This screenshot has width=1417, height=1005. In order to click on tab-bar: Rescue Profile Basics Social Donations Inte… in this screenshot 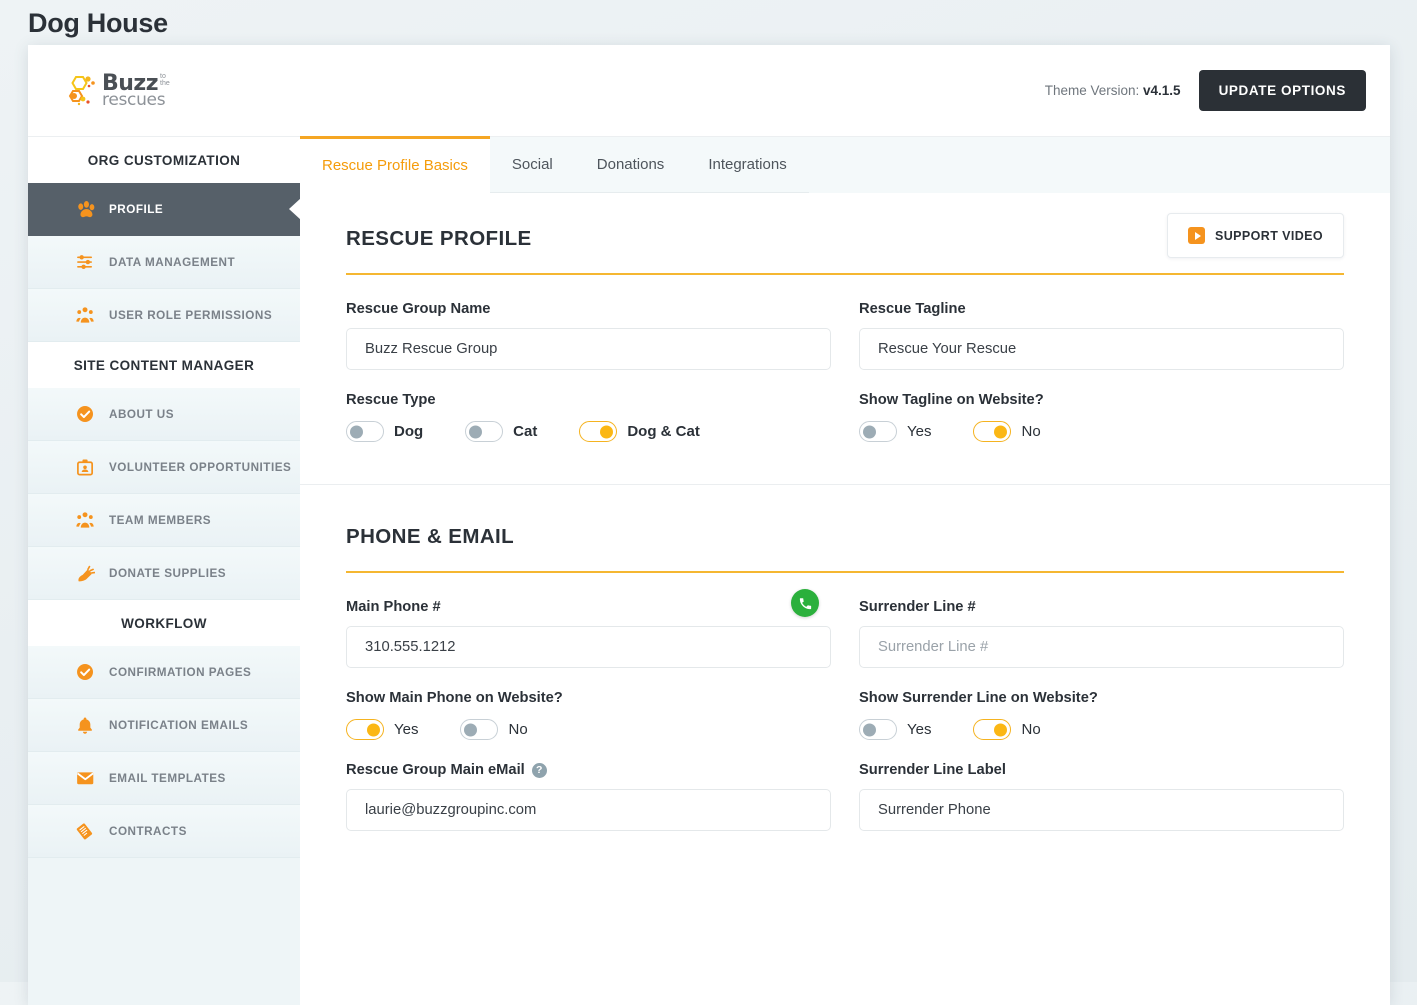, I will do `click(845, 164)`.